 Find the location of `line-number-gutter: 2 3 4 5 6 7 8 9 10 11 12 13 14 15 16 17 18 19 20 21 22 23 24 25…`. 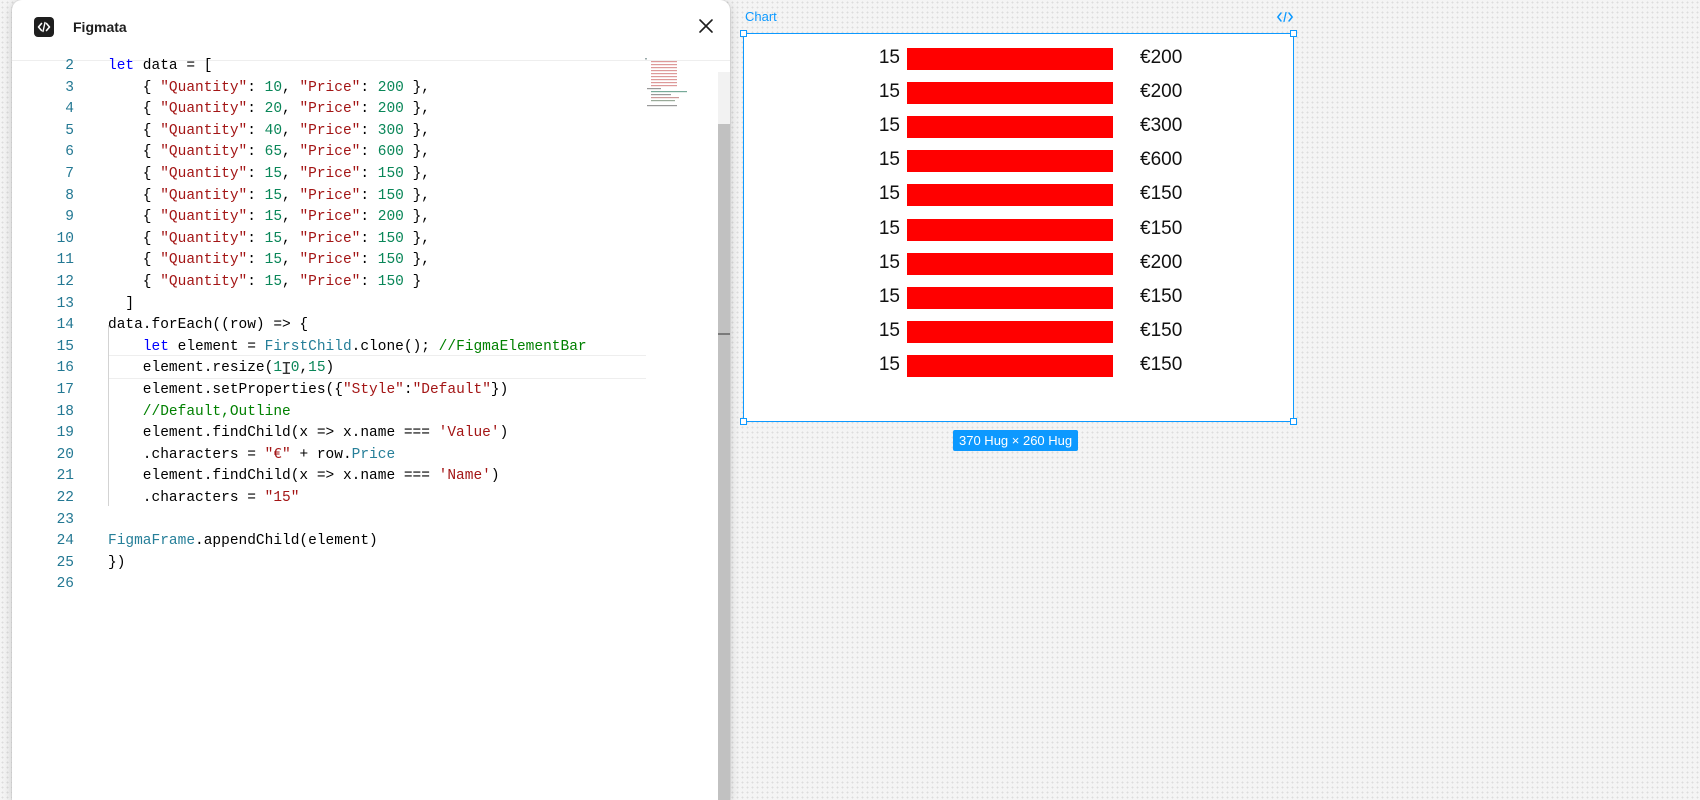

line-number-gutter: 2 3 4 5 6 7 8 9 10 11 12 13 14 15 16 17 18 19 20 21 22 23 24 25… is located at coordinates (46, 426).